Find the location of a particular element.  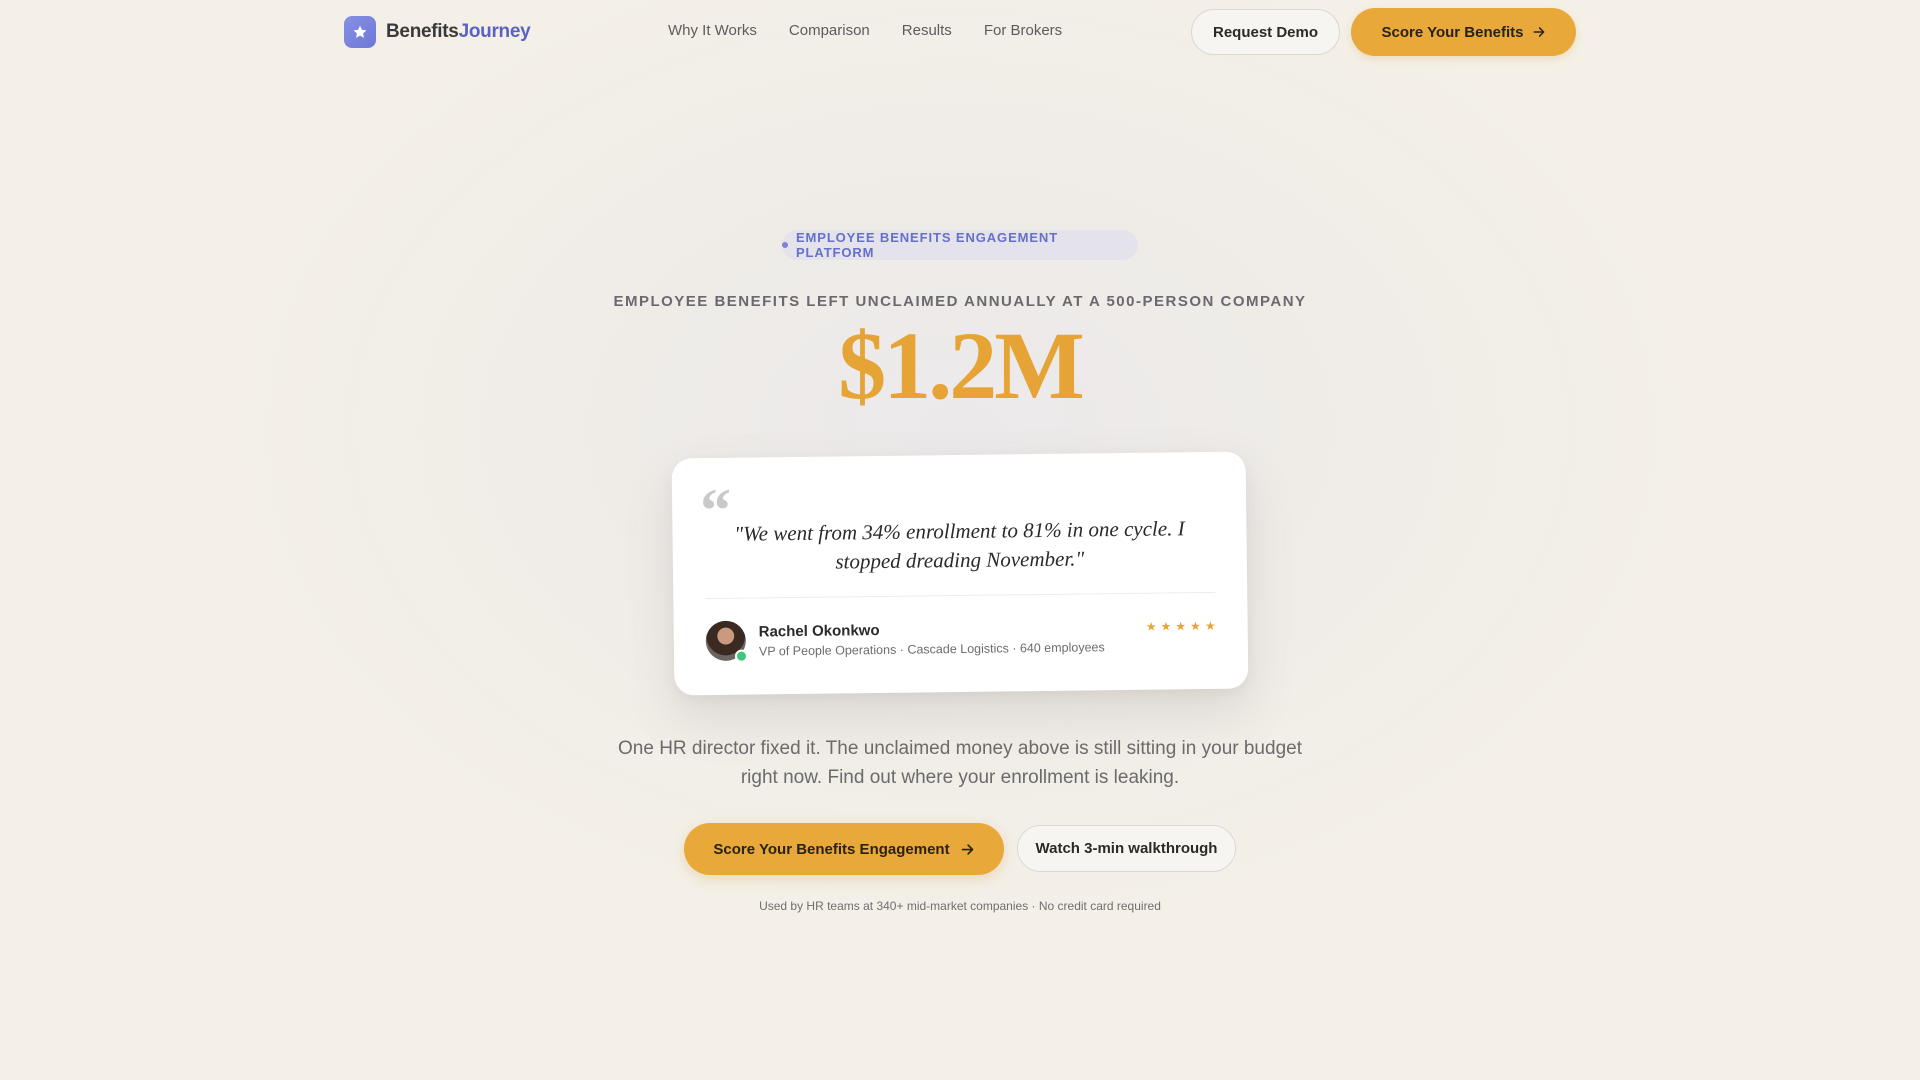

card-divider is located at coordinates (960, 595).